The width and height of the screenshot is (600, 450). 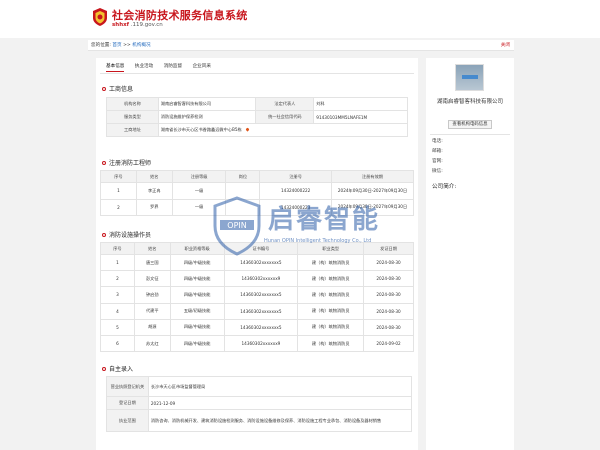 What do you see at coordinates (469, 102) in the screenshot?
I see `company-name: 湖南启睿智客科技有限公司` at bounding box center [469, 102].